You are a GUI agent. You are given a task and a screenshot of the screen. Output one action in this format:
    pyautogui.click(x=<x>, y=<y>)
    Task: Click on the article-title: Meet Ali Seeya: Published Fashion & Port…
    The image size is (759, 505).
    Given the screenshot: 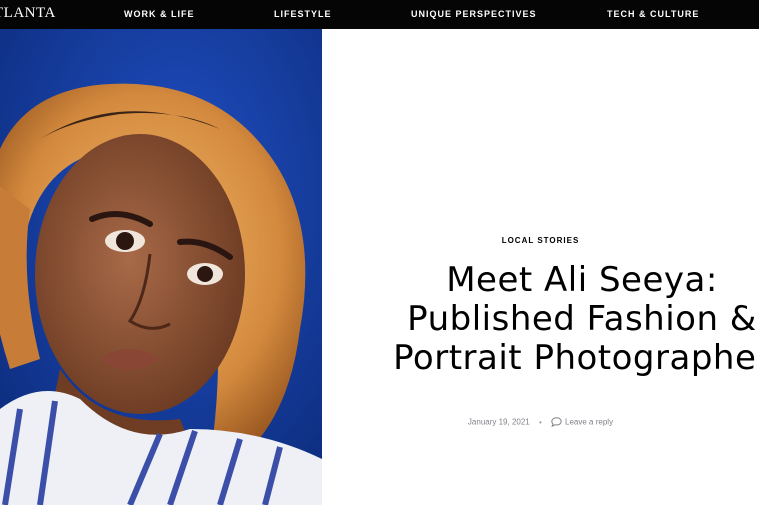 What is the action you would take?
    pyautogui.click(x=560, y=319)
    